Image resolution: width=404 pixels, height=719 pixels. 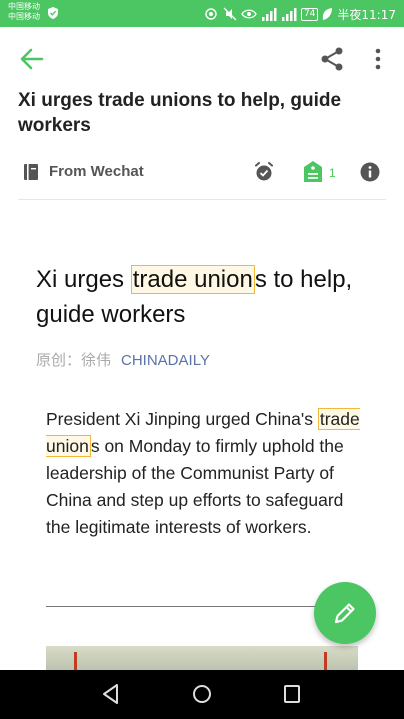 What do you see at coordinates (53, 13) in the screenshot?
I see `shield-check-icon` at bounding box center [53, 13].